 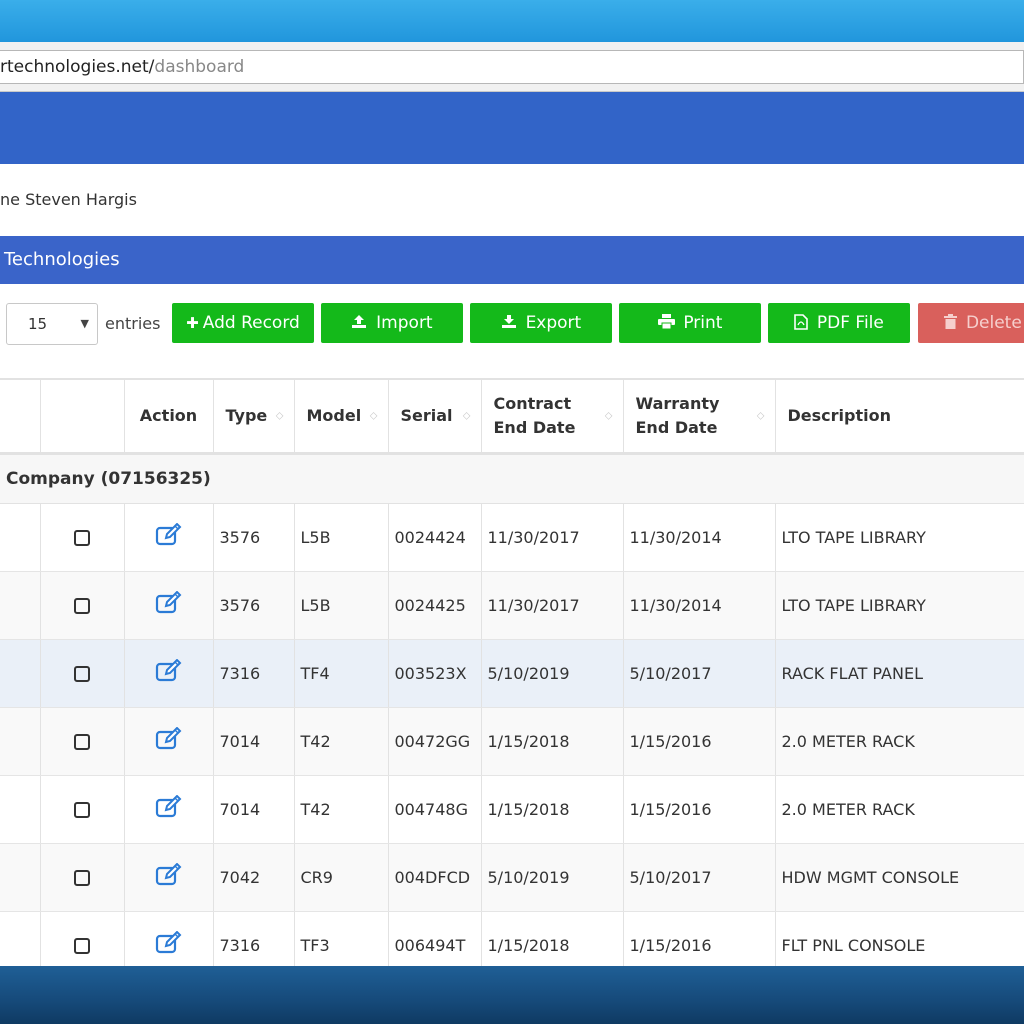 I want to click on print-button: Print, so click(x=690, y=323).